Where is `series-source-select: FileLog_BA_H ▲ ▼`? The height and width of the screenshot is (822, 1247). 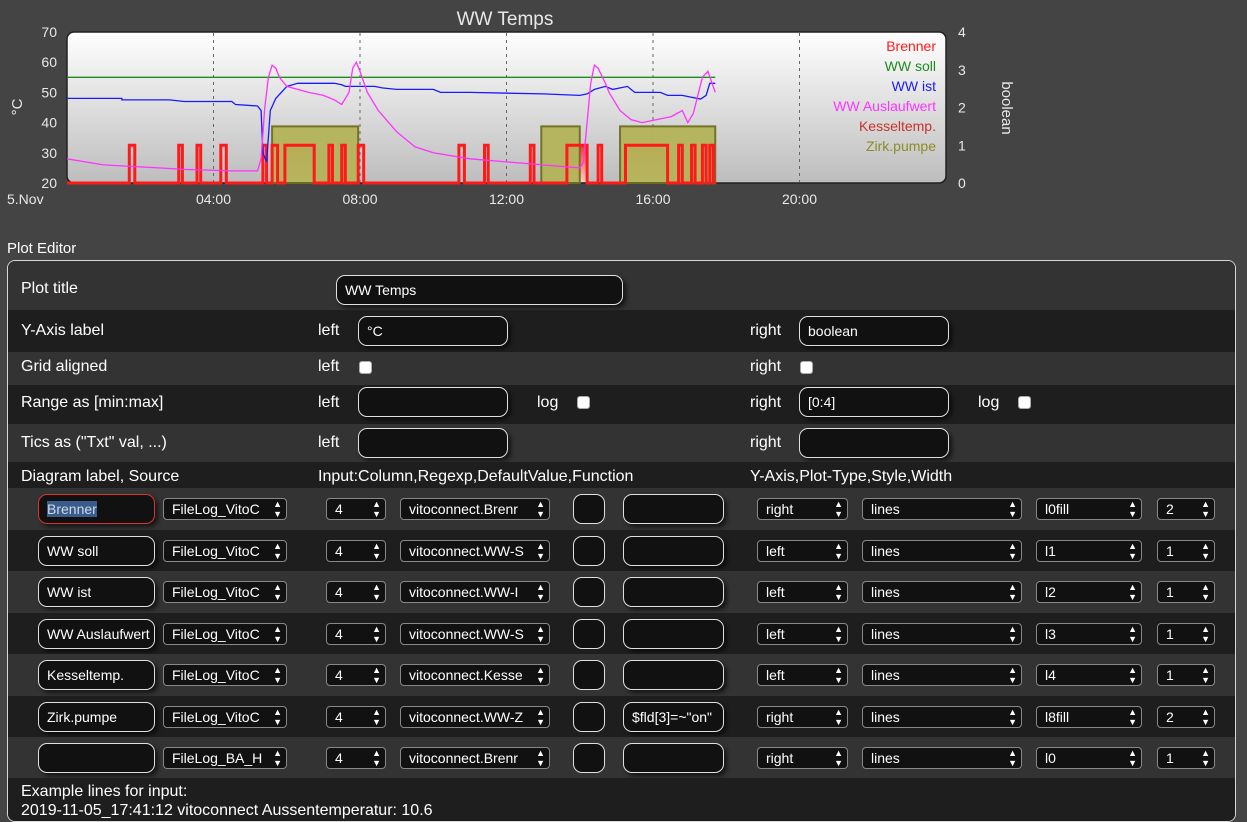
series-source-select: FileLog_BA_H ▲ ▼ is located at coordinates (225, 758).